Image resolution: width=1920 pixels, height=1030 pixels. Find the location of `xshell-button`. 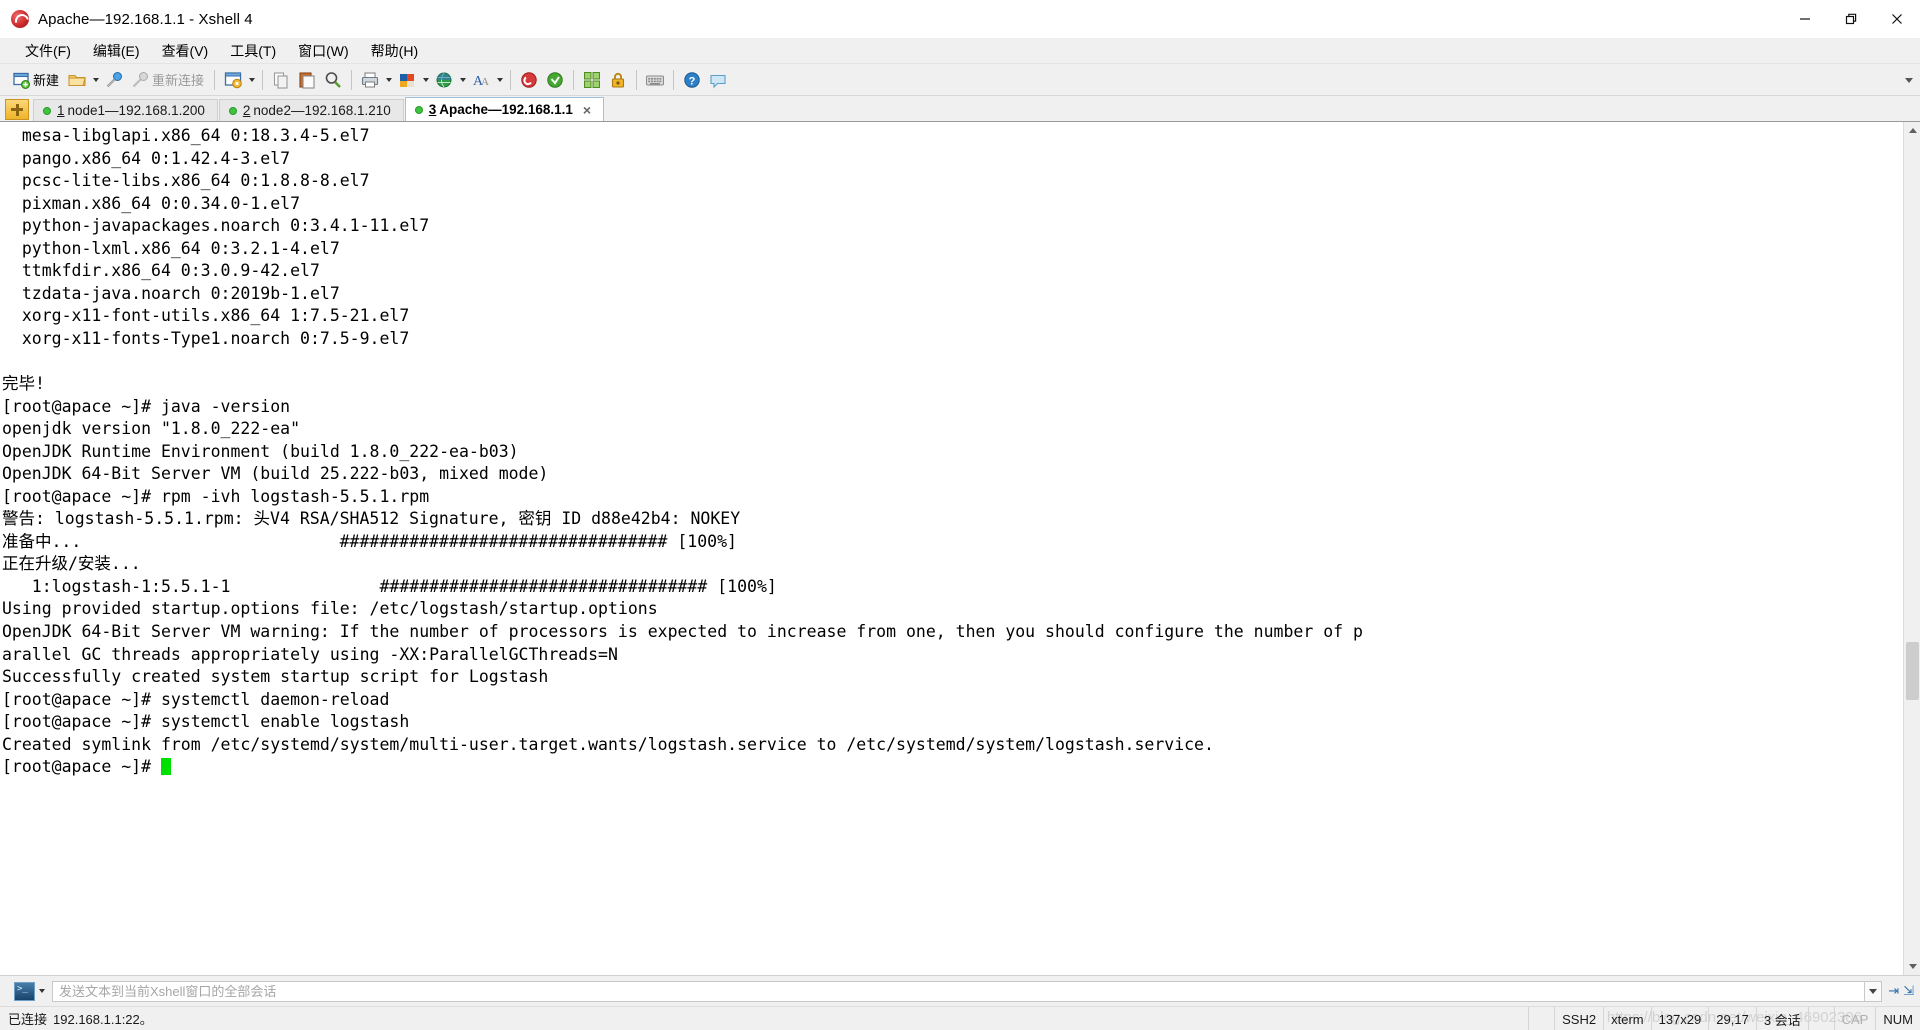

xshell-button is located at coordinates (529, 80).